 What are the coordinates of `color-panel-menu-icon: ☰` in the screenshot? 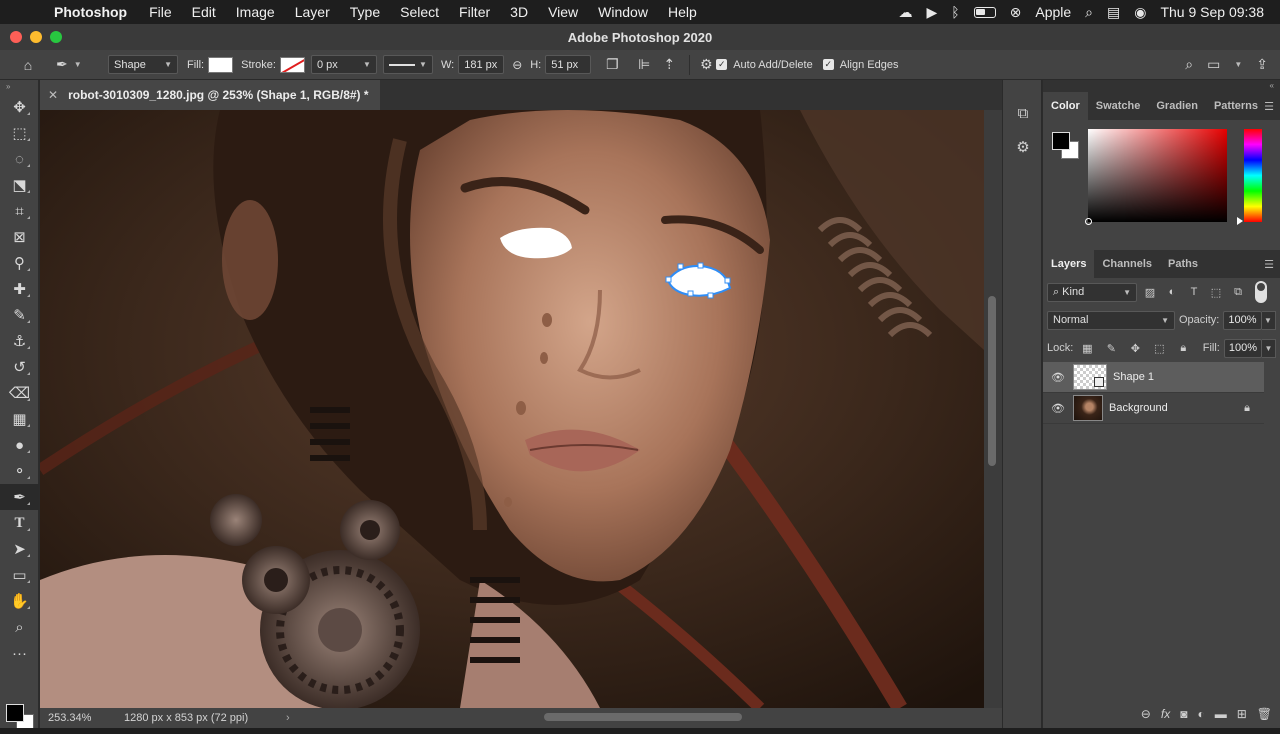 It's located at (1269, 106).